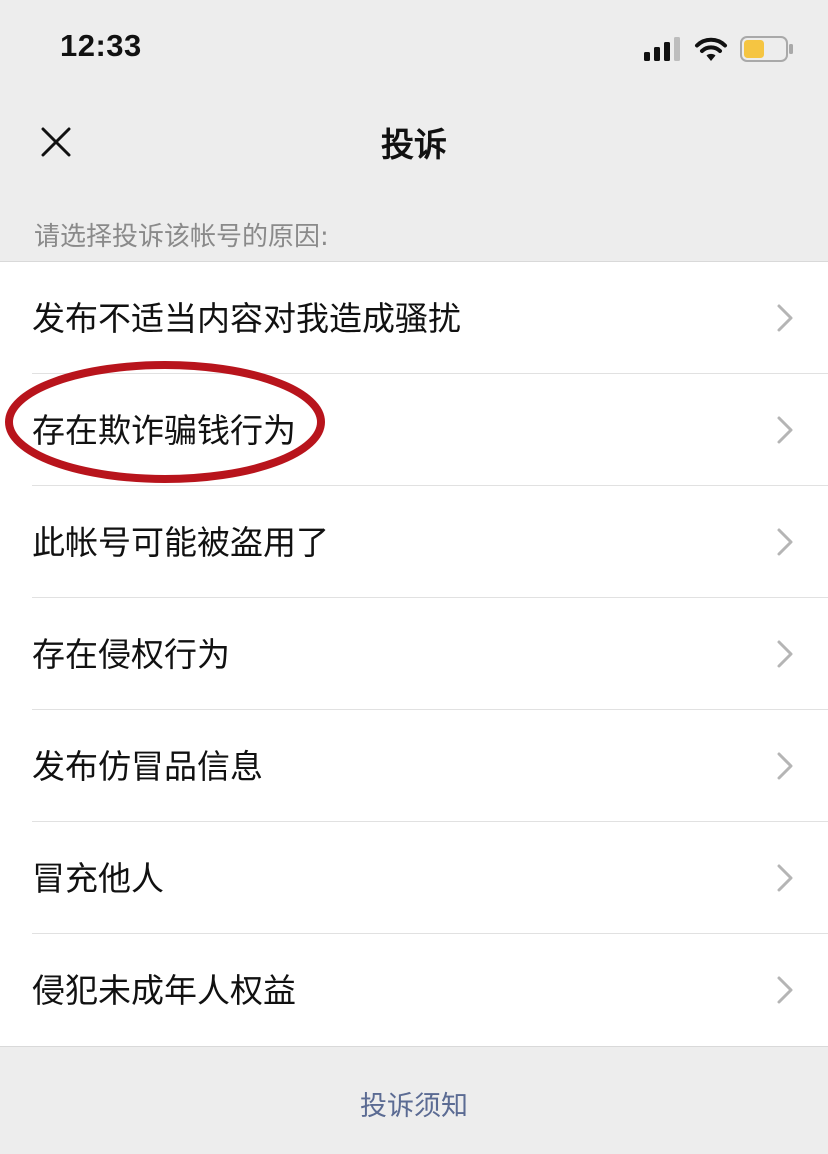 This screenshot has height=1154, width=828. I want to click on reason-item-harassment: 发布不适当内容对我造成骚扰, so click(414, 318).